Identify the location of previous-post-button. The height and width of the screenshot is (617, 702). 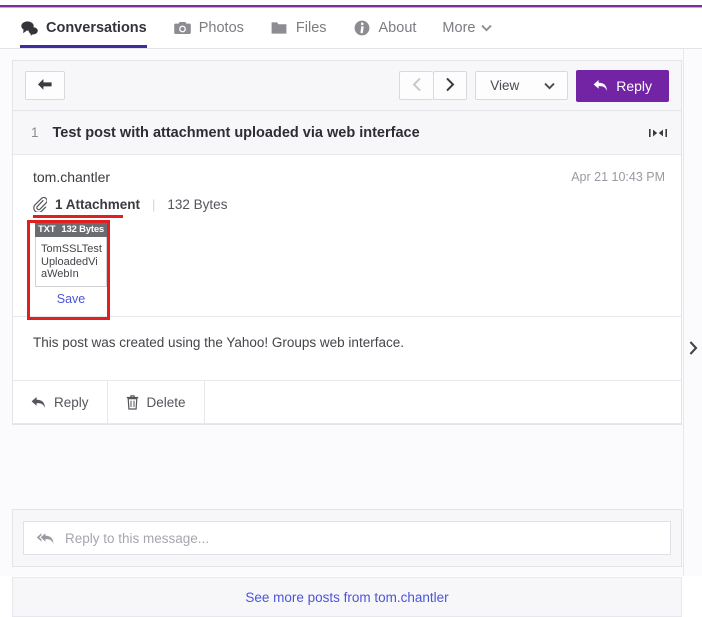
(416, 85).